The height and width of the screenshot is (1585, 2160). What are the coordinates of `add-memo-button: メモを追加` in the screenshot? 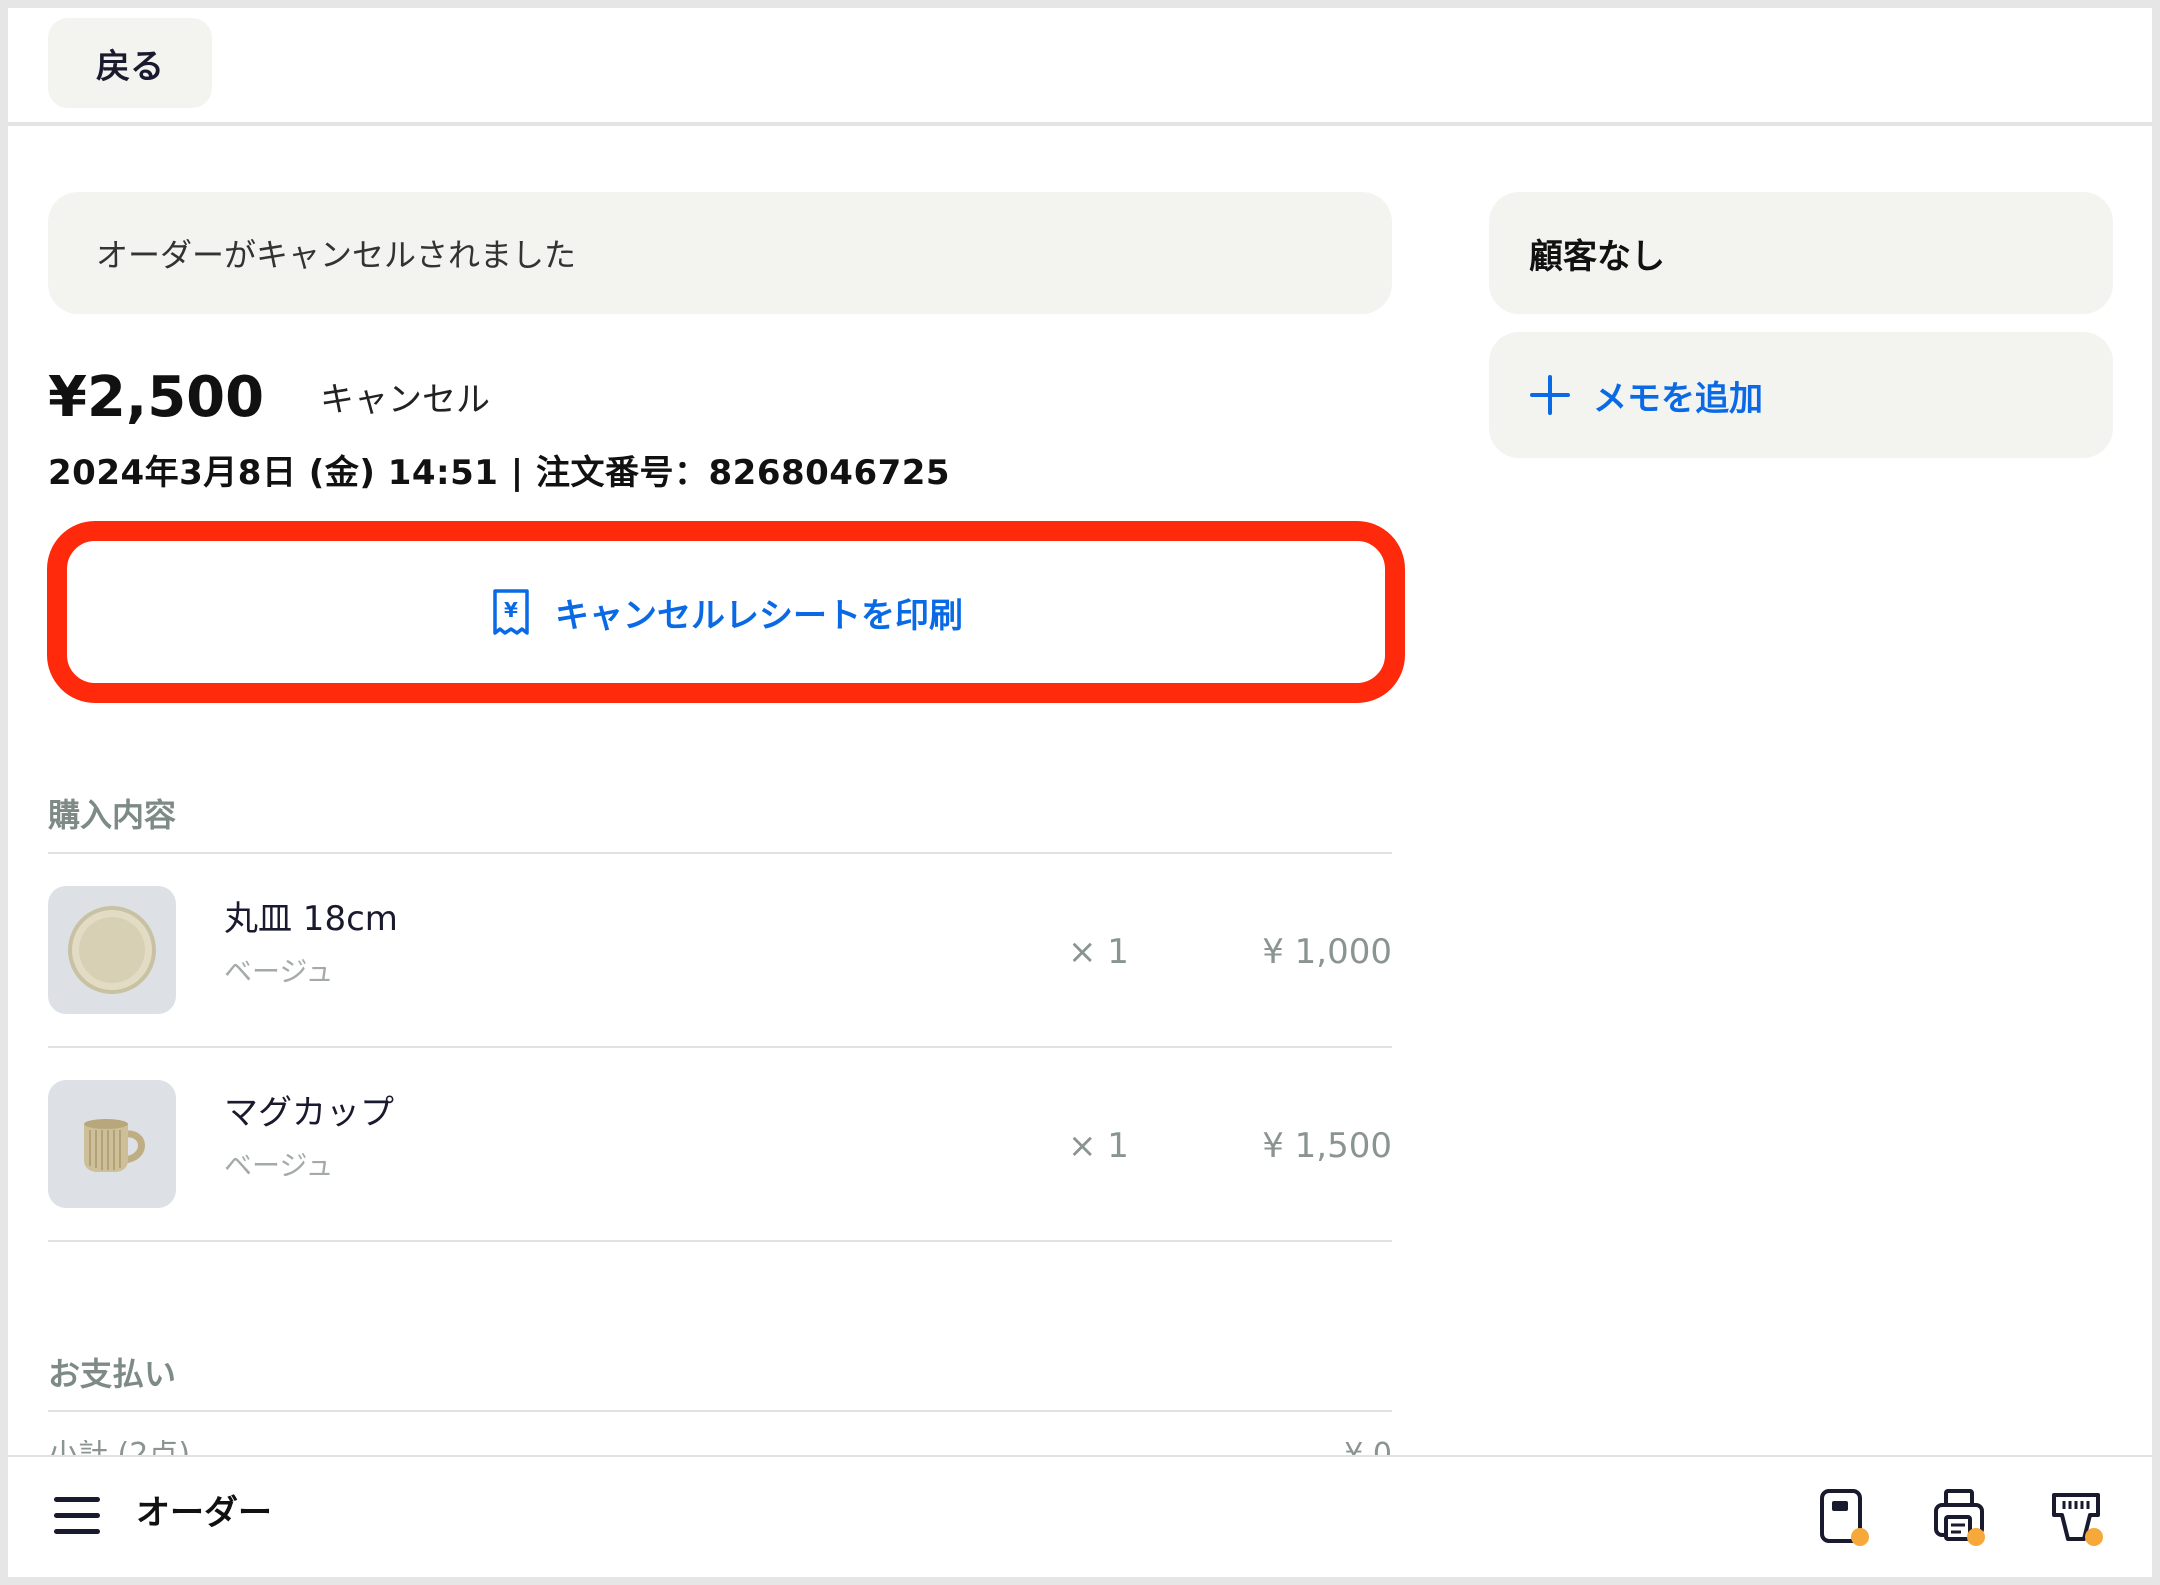 It's located at (1801, 395).